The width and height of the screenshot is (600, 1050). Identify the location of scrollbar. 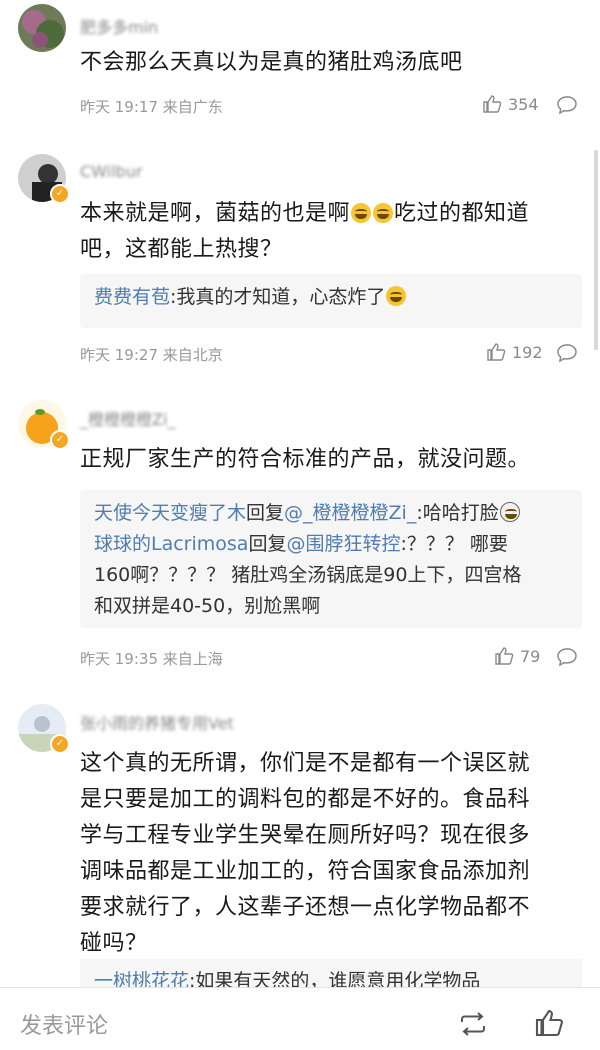
(596, 250).